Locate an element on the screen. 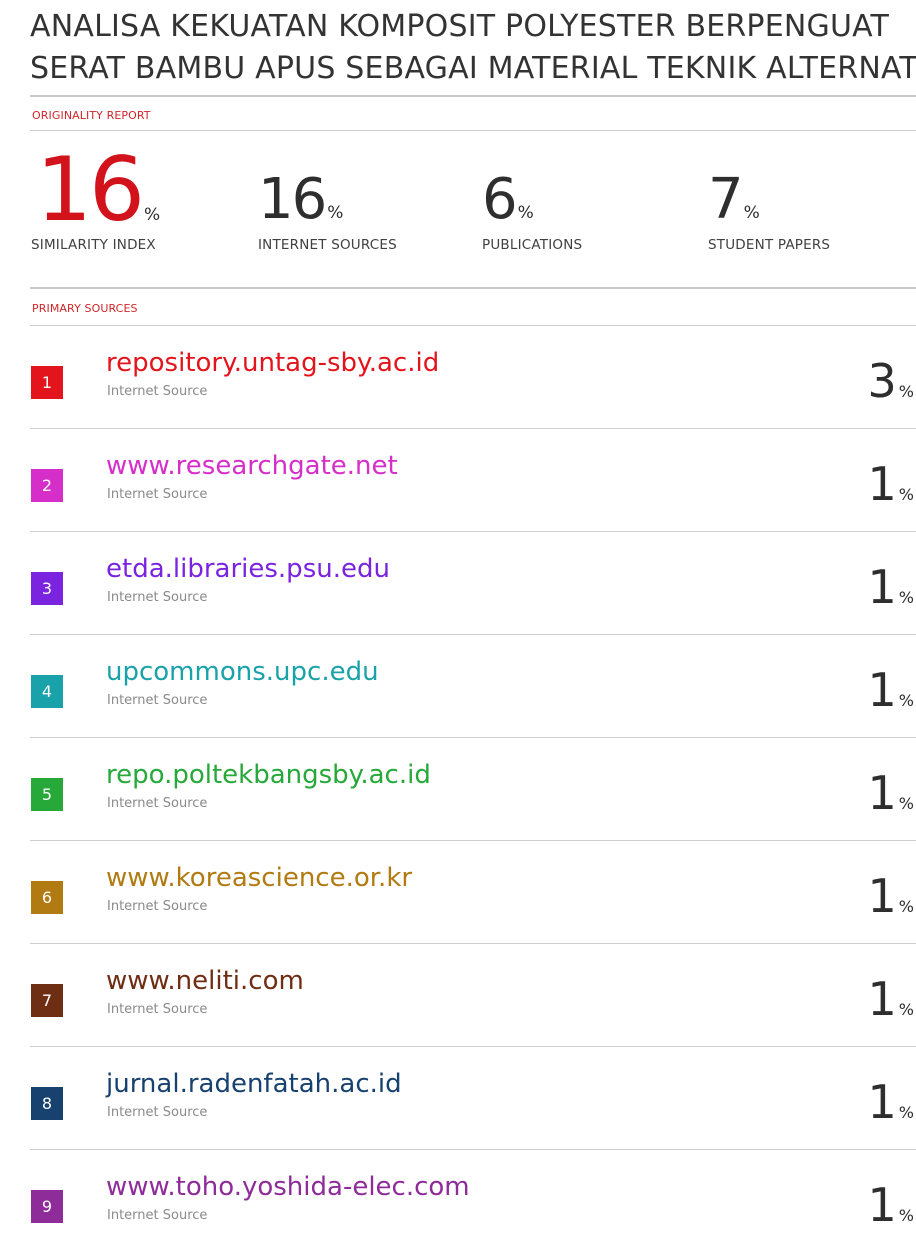 This screenshot has height=1242, width=916. source-percentage-value: 3 is located at coordinates (882, 381).